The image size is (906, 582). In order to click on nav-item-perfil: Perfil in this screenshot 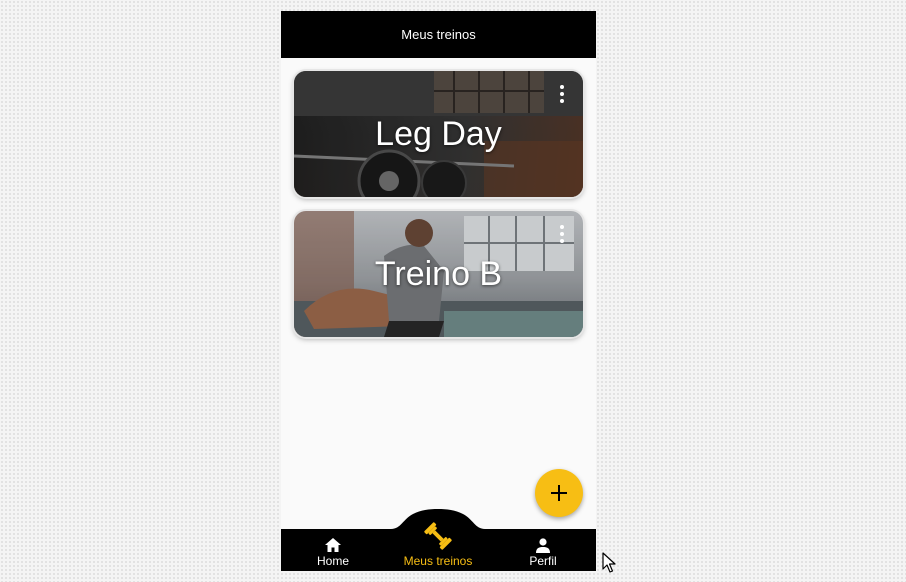, I will do `click(543, 554)`.